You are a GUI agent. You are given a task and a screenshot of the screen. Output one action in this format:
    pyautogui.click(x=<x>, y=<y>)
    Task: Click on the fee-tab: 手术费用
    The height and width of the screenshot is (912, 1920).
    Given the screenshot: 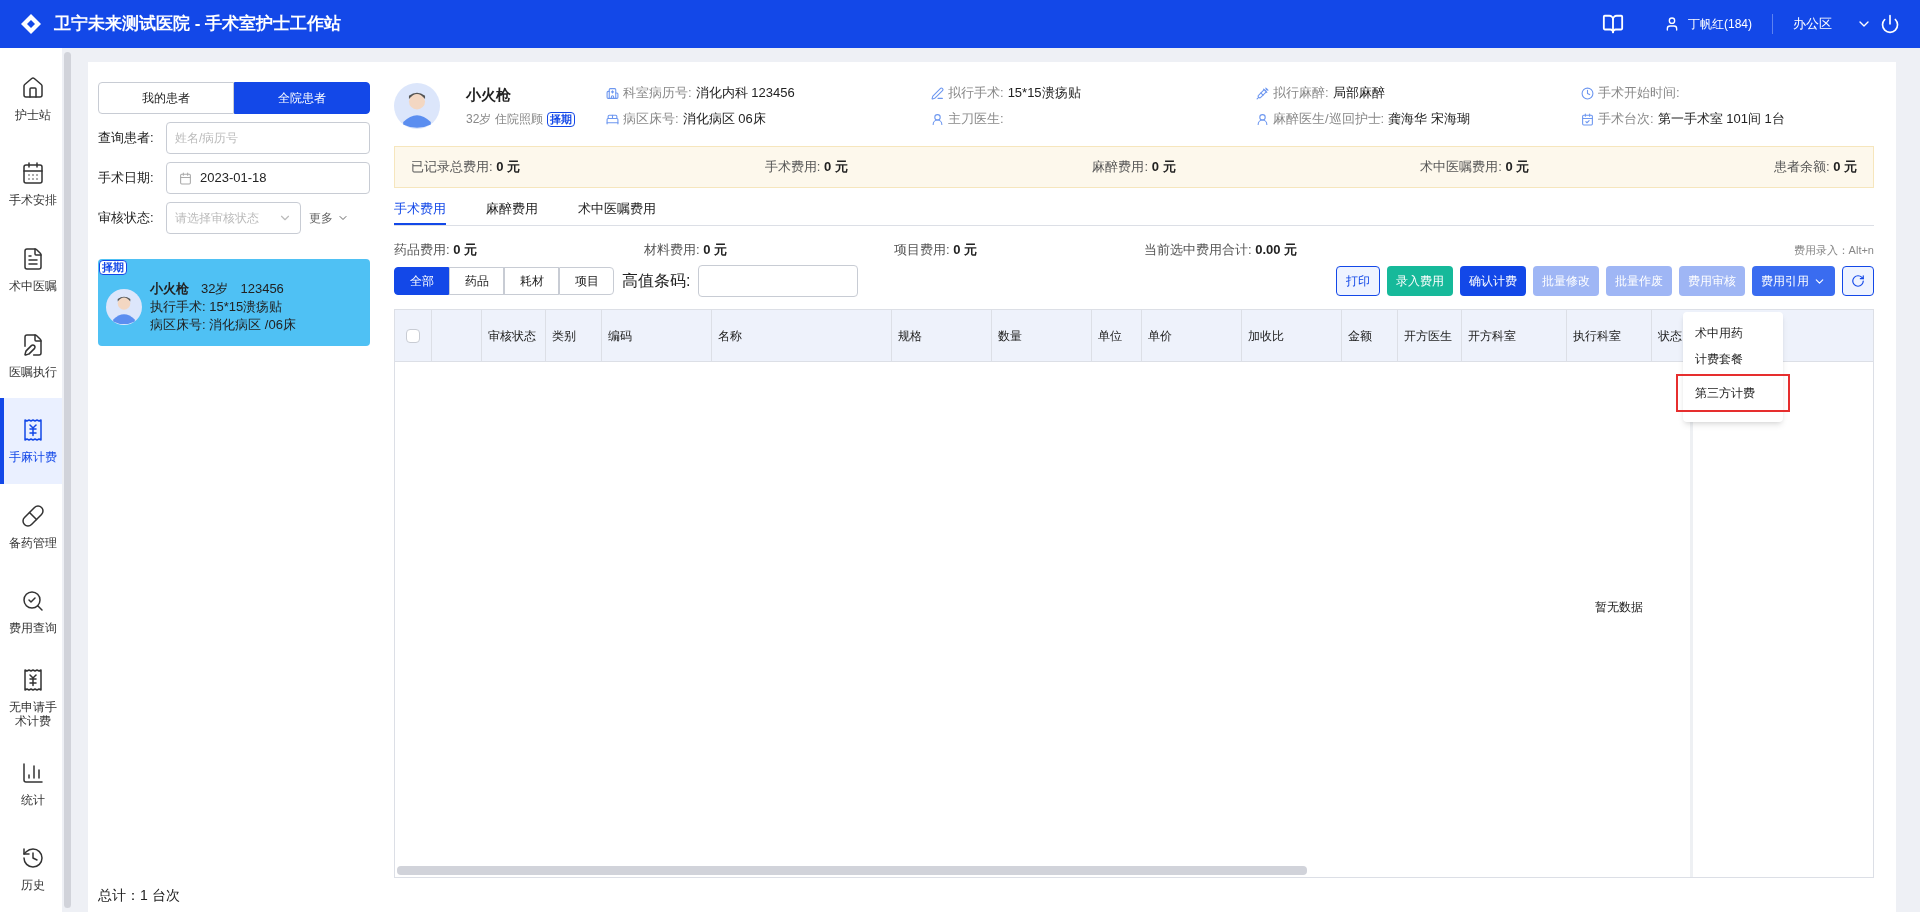 What is the action you would take?
    pyautogui.click(x=420, y=209)
    